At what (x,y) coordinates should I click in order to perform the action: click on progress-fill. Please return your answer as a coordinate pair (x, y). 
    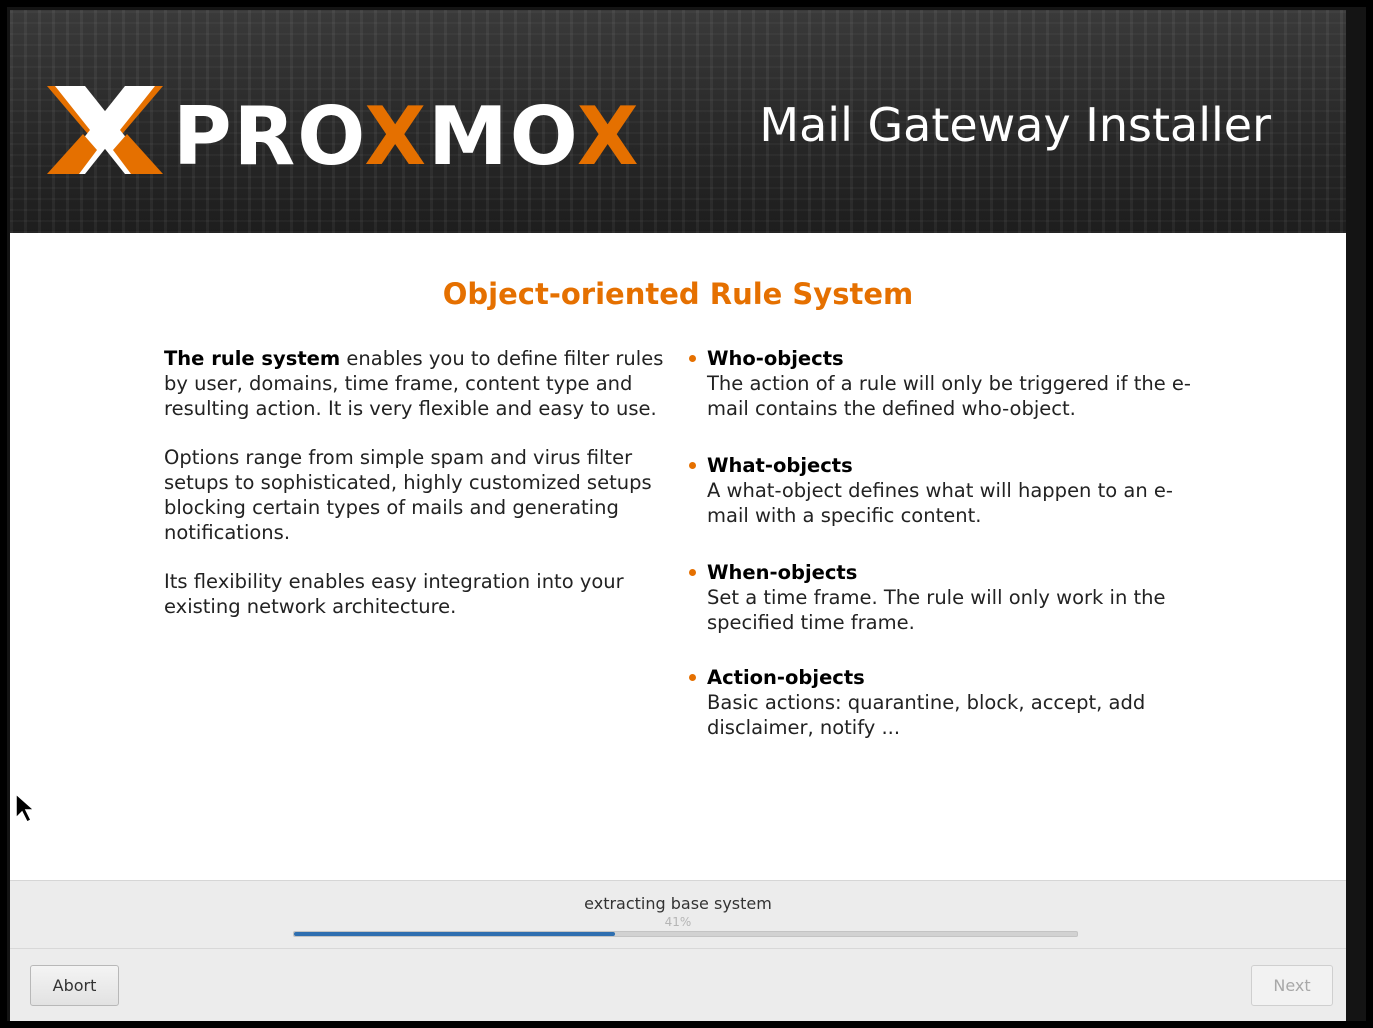
    Looking at the image, I should click on (455, 934).